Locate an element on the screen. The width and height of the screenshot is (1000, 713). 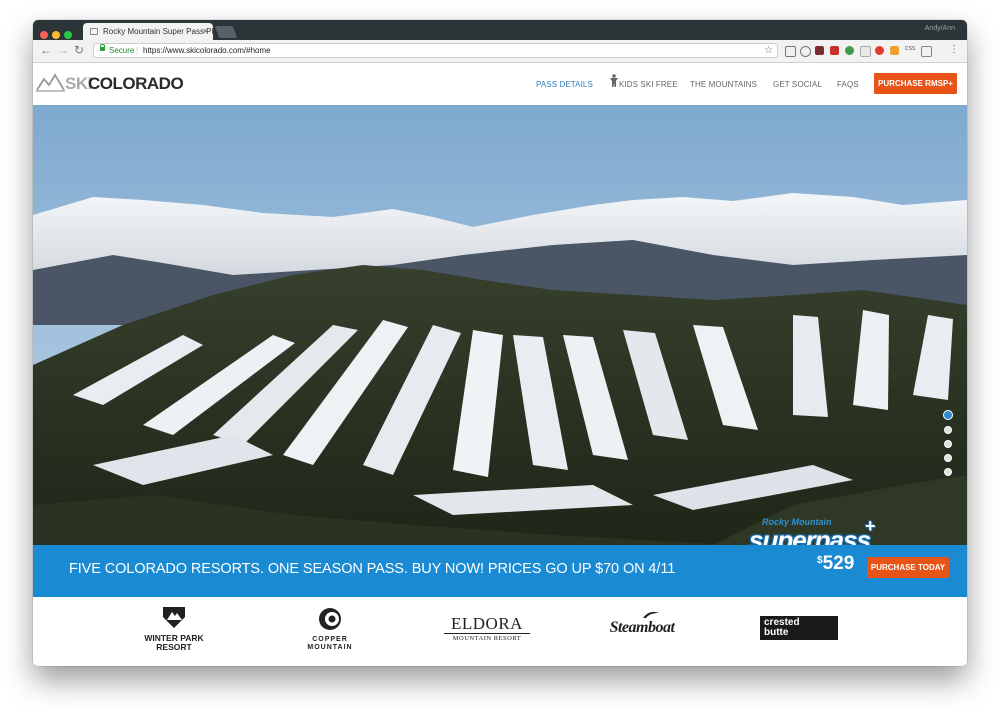
bookmark-star-icon: ☆ is located at coordinates (768, 50).